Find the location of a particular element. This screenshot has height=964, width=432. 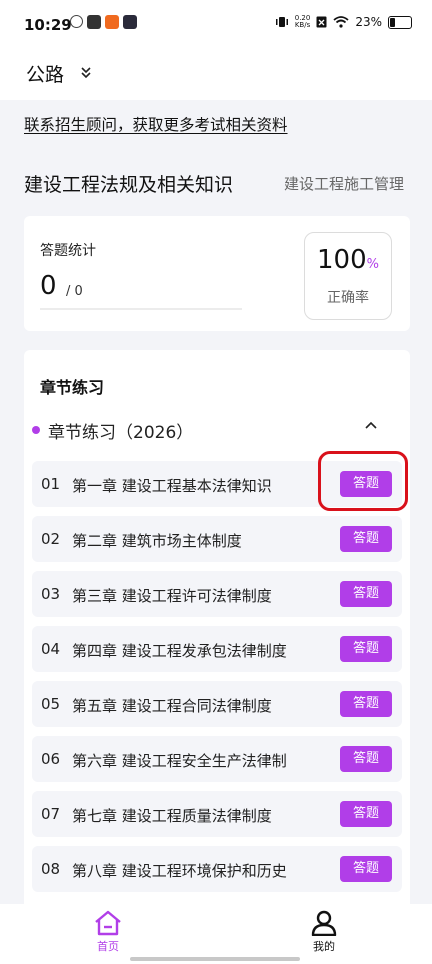

status-bar: 10:29 0.20 KB/s 23% is located at coordinates (216, 25).